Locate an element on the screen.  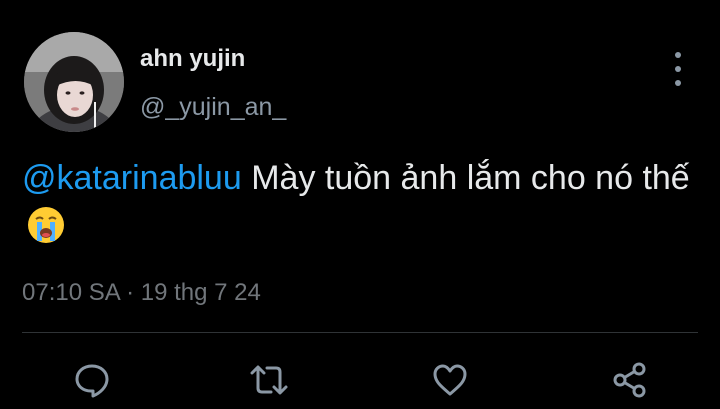
speech-bubble-icon is located at coordinates (92, 381).